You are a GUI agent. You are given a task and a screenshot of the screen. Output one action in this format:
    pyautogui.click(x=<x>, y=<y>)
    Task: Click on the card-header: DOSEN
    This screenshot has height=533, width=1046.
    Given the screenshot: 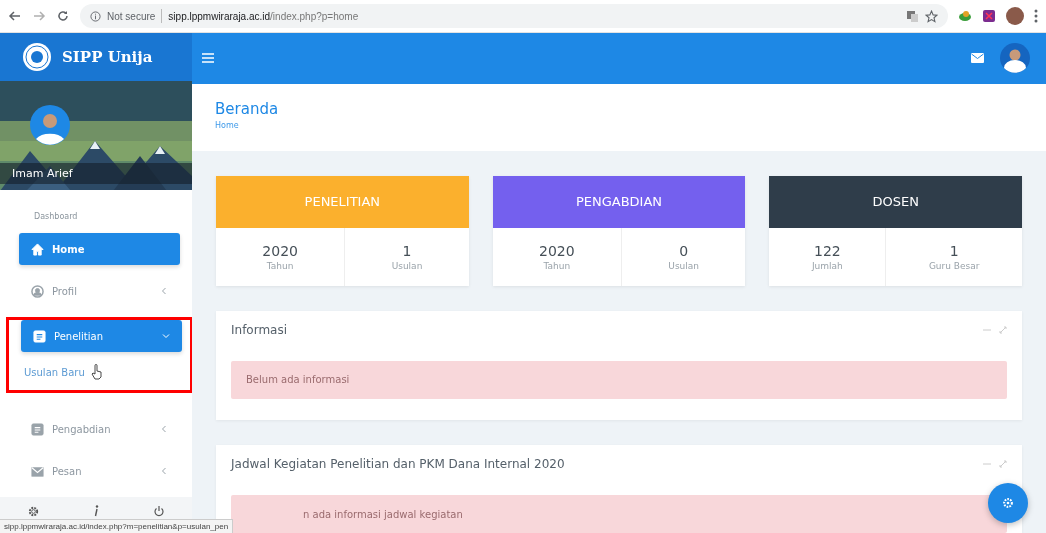 What is the action you would take?
    pyautogui.click(x=895, y=201)
    